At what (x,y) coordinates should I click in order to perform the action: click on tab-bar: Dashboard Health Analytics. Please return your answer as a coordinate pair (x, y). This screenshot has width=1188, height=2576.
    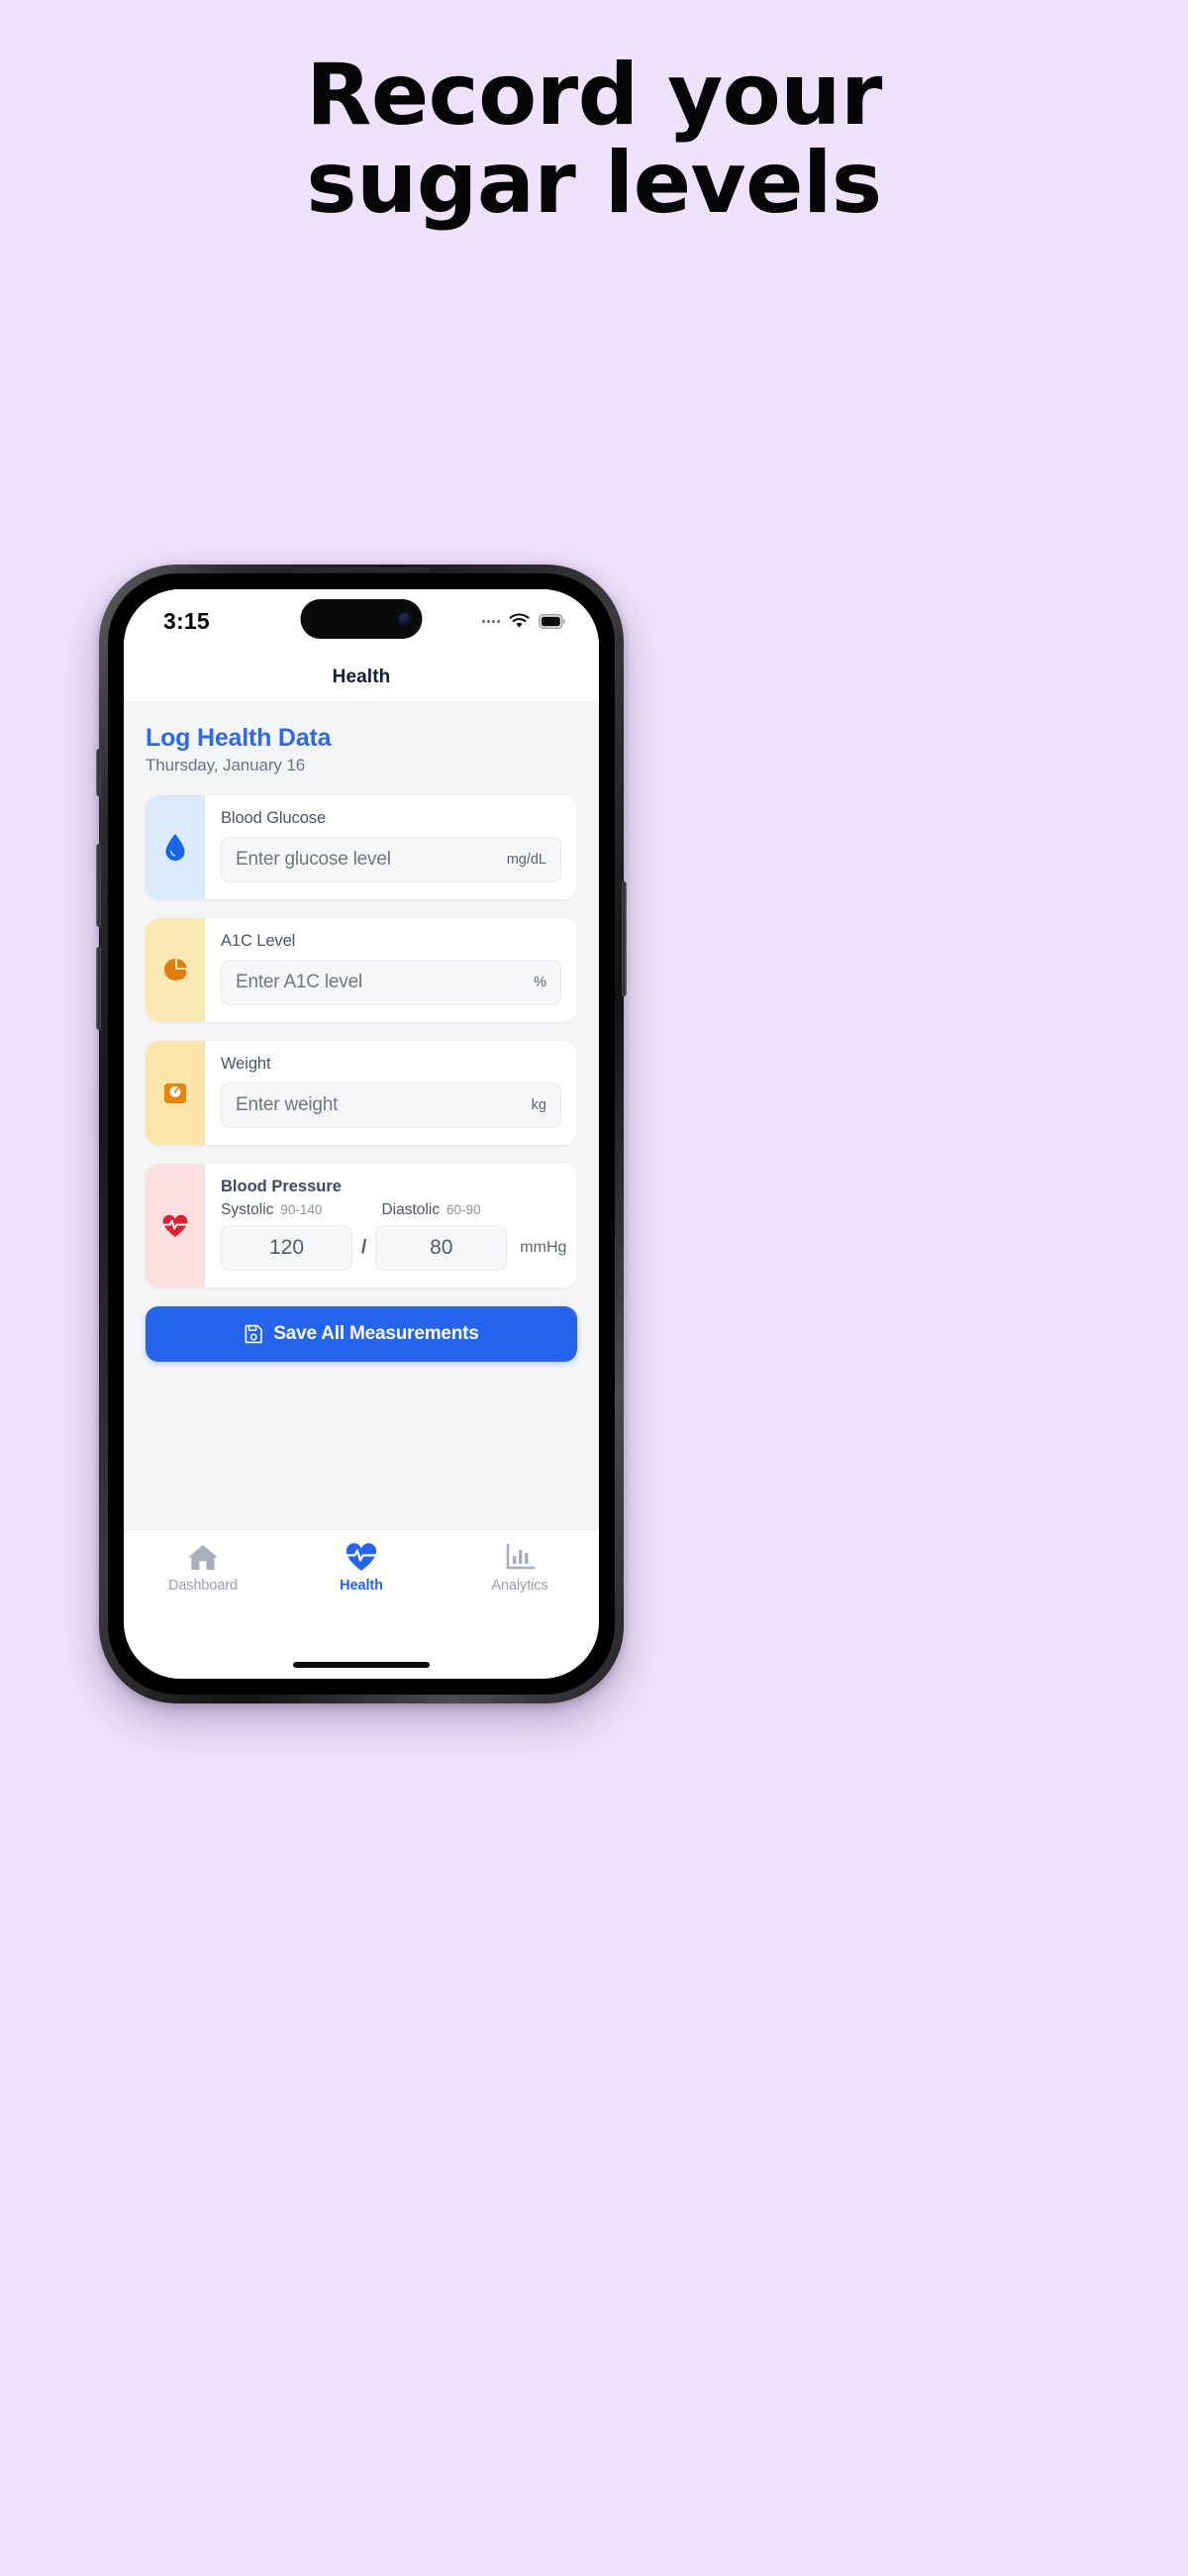
    Looking at the image, I should click on (362, 1572).